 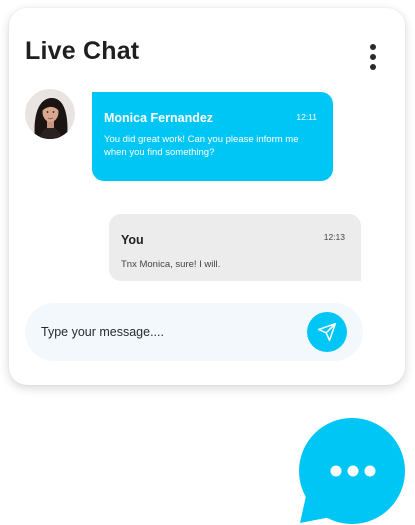 I want to click on message-input, so click(x=168, y=332).